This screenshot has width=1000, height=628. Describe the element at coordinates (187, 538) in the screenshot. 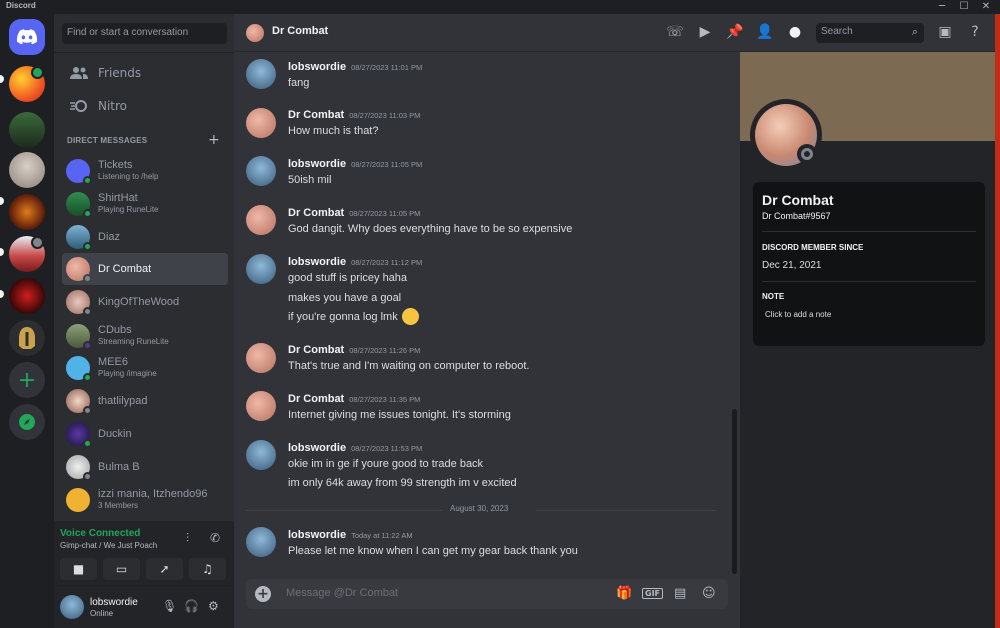

I see `noise-suppression-icon: ⫶` at that location.